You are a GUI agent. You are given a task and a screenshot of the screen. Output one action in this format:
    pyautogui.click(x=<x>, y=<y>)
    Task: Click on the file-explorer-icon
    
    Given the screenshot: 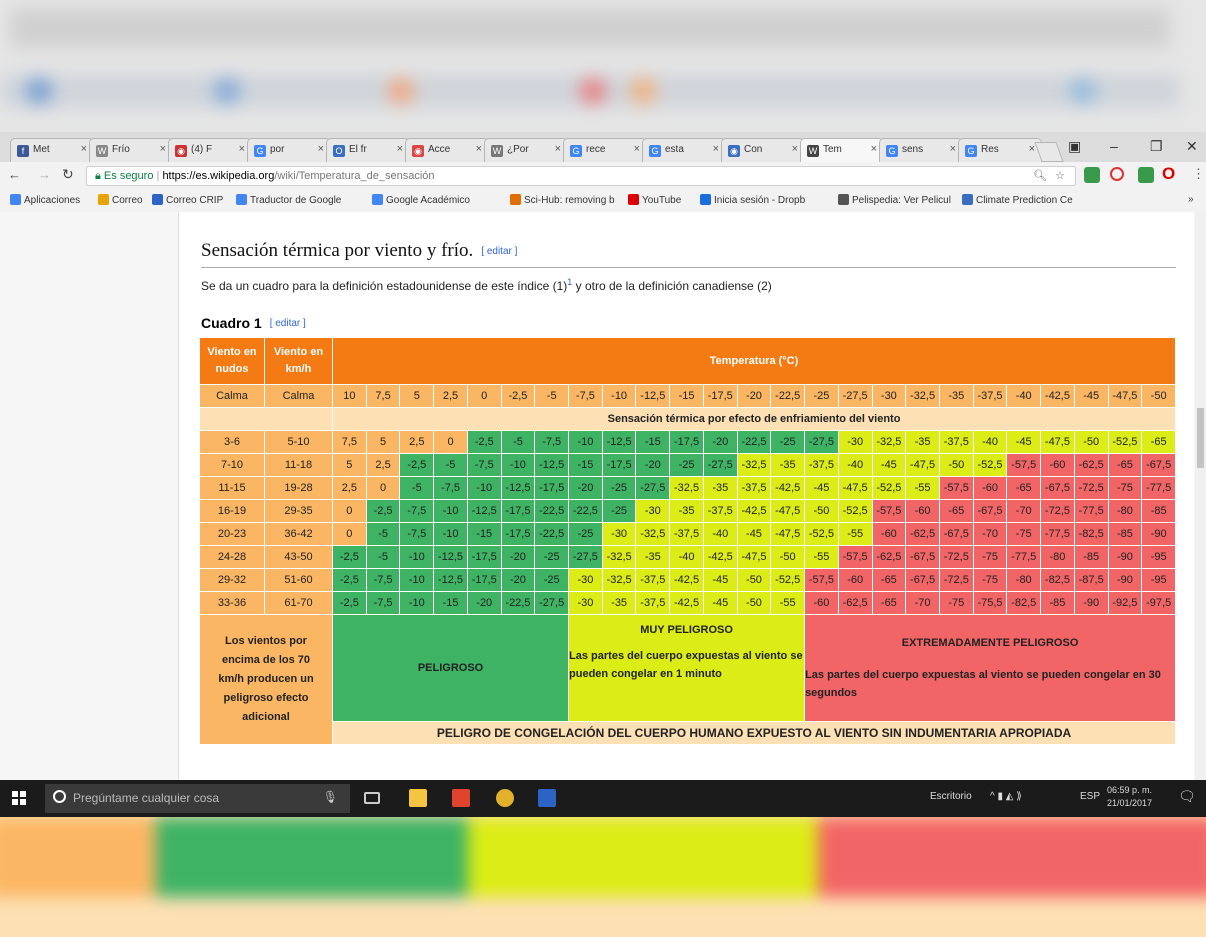 What is the action you would take?
    pyautogui.click(x=418, y=798)
    